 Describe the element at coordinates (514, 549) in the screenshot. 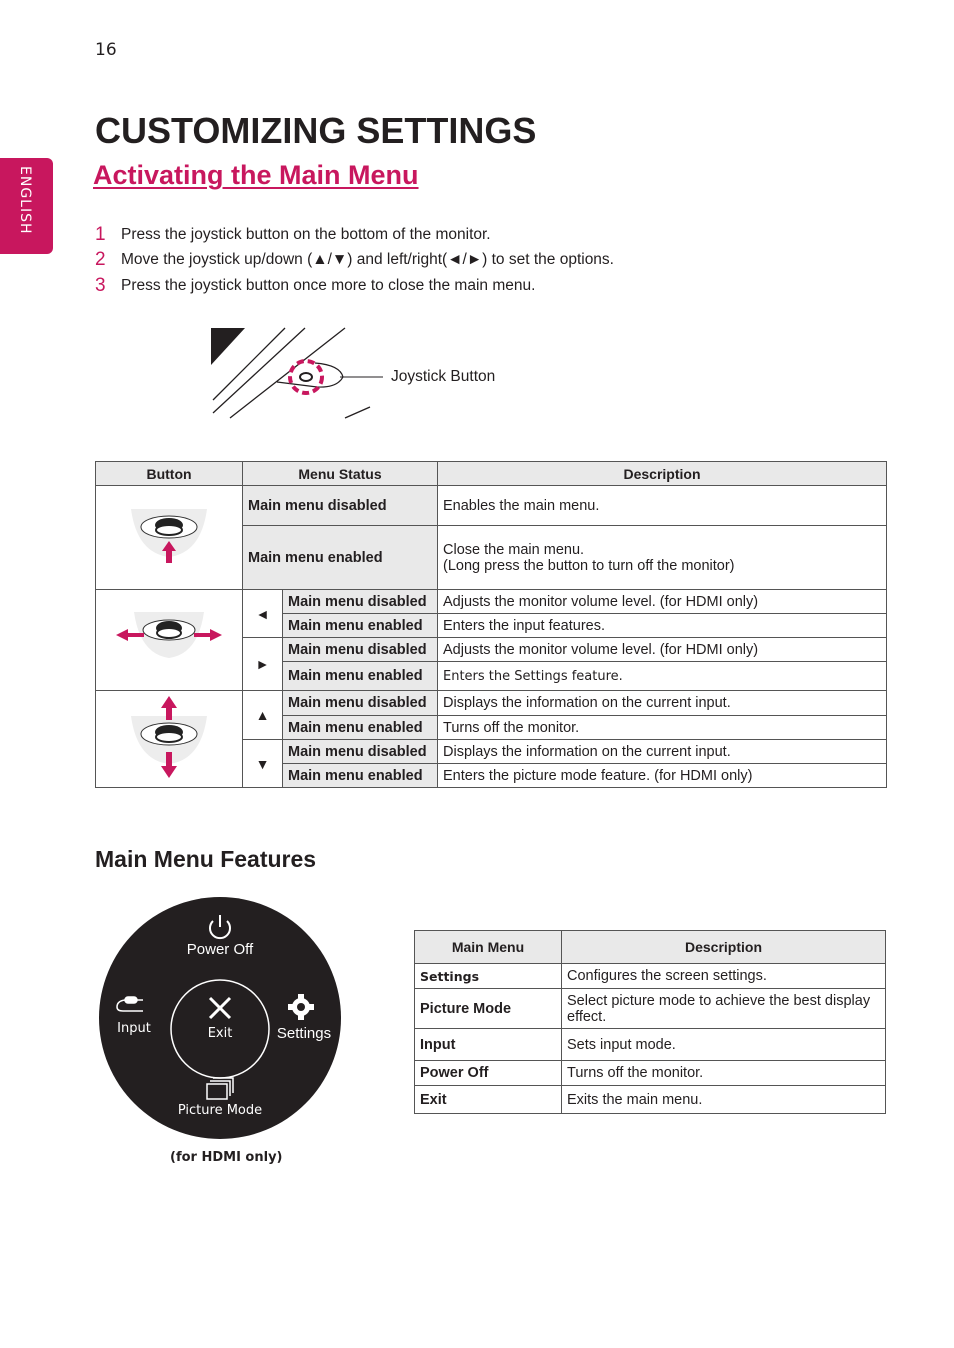

I see `description-line: Close the main menu.` at that location.